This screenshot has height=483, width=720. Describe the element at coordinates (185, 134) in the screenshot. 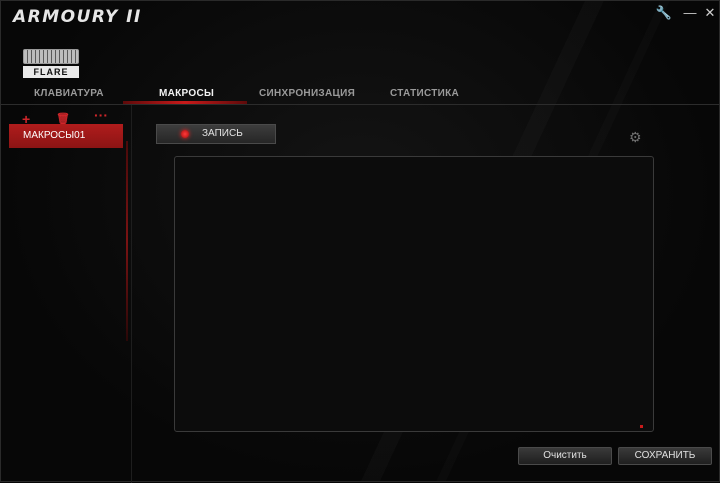

I see `record-dot-icon` at that location.